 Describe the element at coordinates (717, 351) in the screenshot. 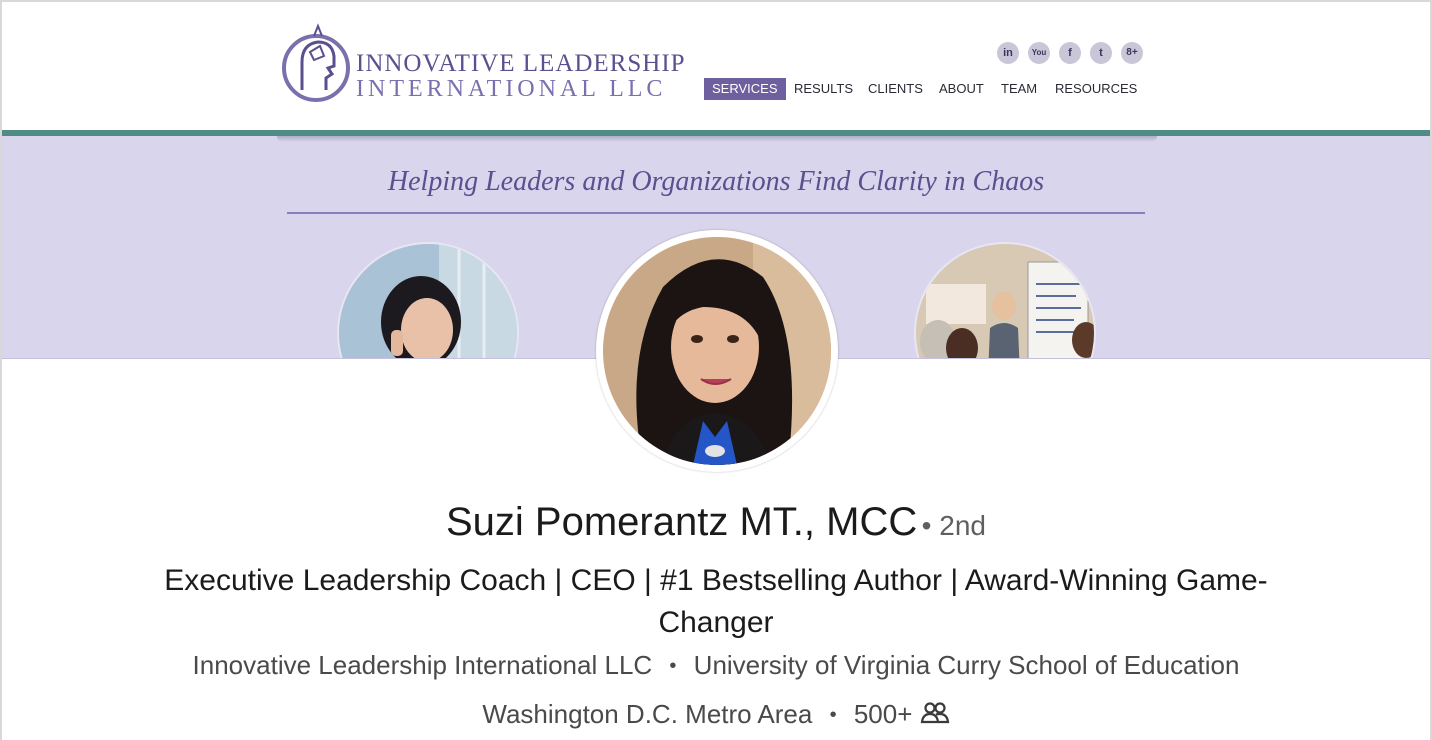

I see `avatar` at that location.